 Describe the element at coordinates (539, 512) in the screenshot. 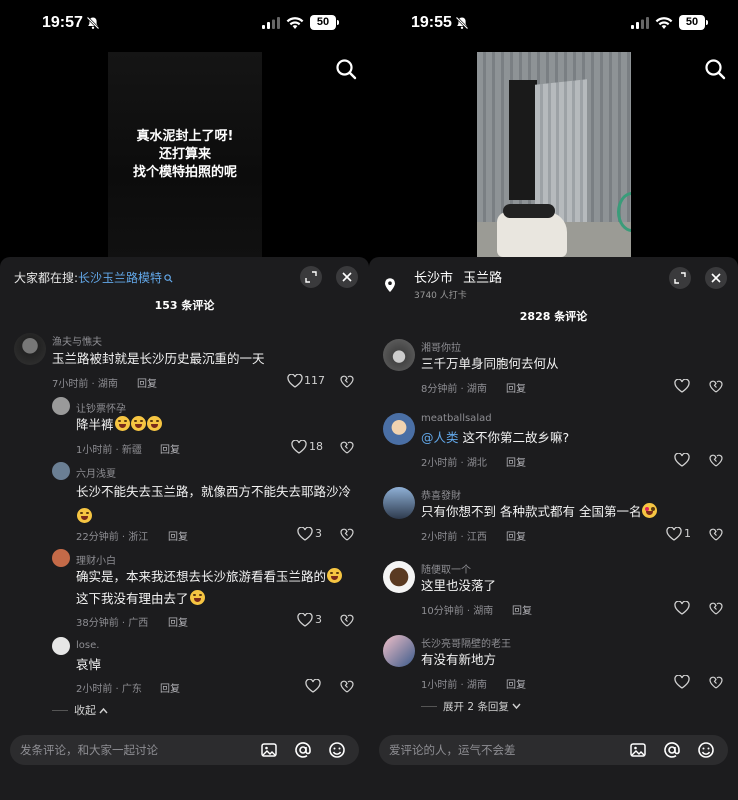

I see `comment-text: 只有你想不到 各种款式都有 全国第一名` at that location.